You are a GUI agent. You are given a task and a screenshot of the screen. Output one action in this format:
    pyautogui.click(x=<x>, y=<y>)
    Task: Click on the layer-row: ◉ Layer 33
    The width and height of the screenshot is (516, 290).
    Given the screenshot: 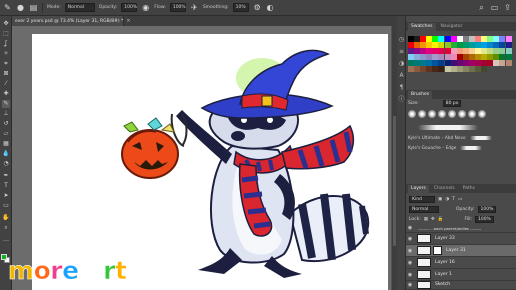 What is the action you would take?
    pyautogui.click(x=461, y=239)
    